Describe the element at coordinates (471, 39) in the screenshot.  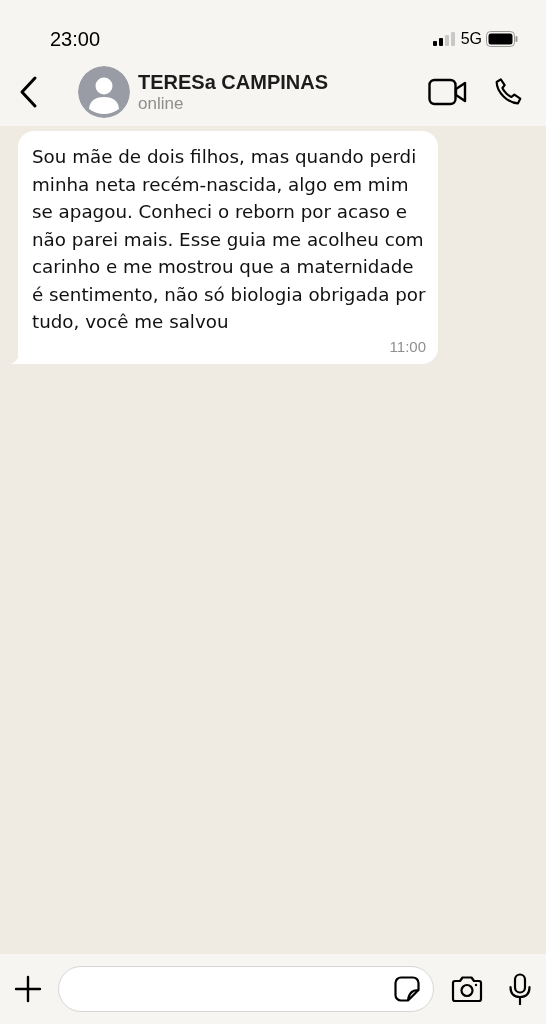
I see `network-label: 5G` at that location.